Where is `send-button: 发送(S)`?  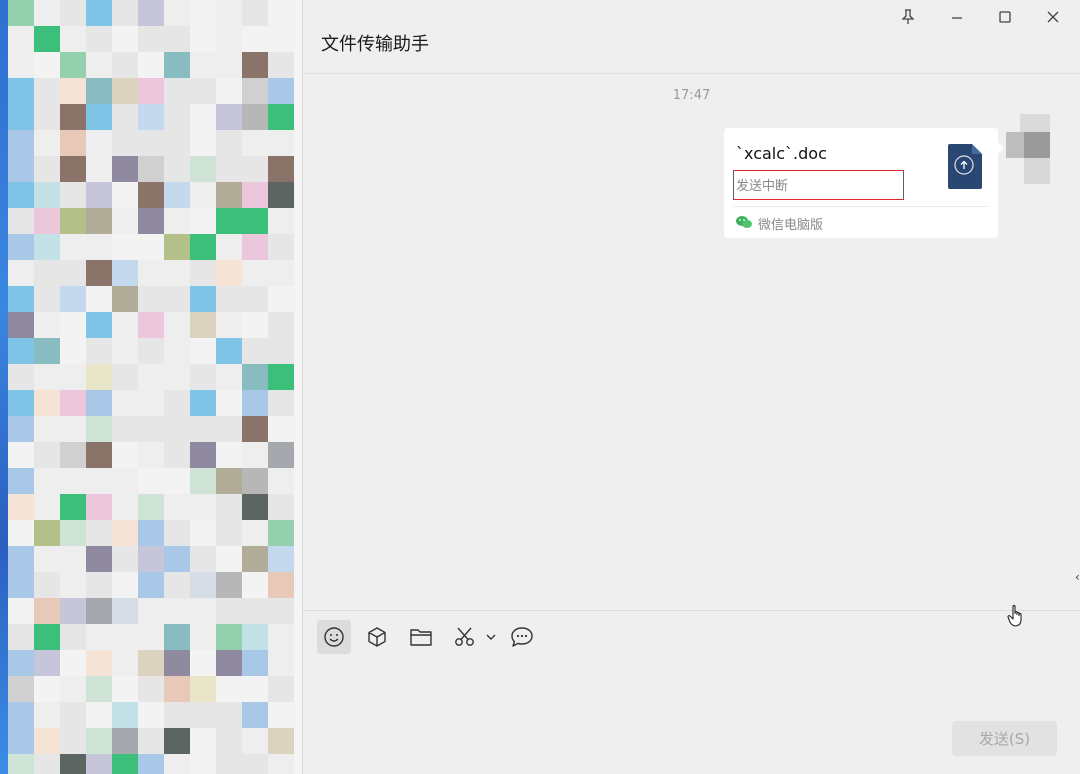
send-button: 发送(S) is located at coordinates (1004, 738).